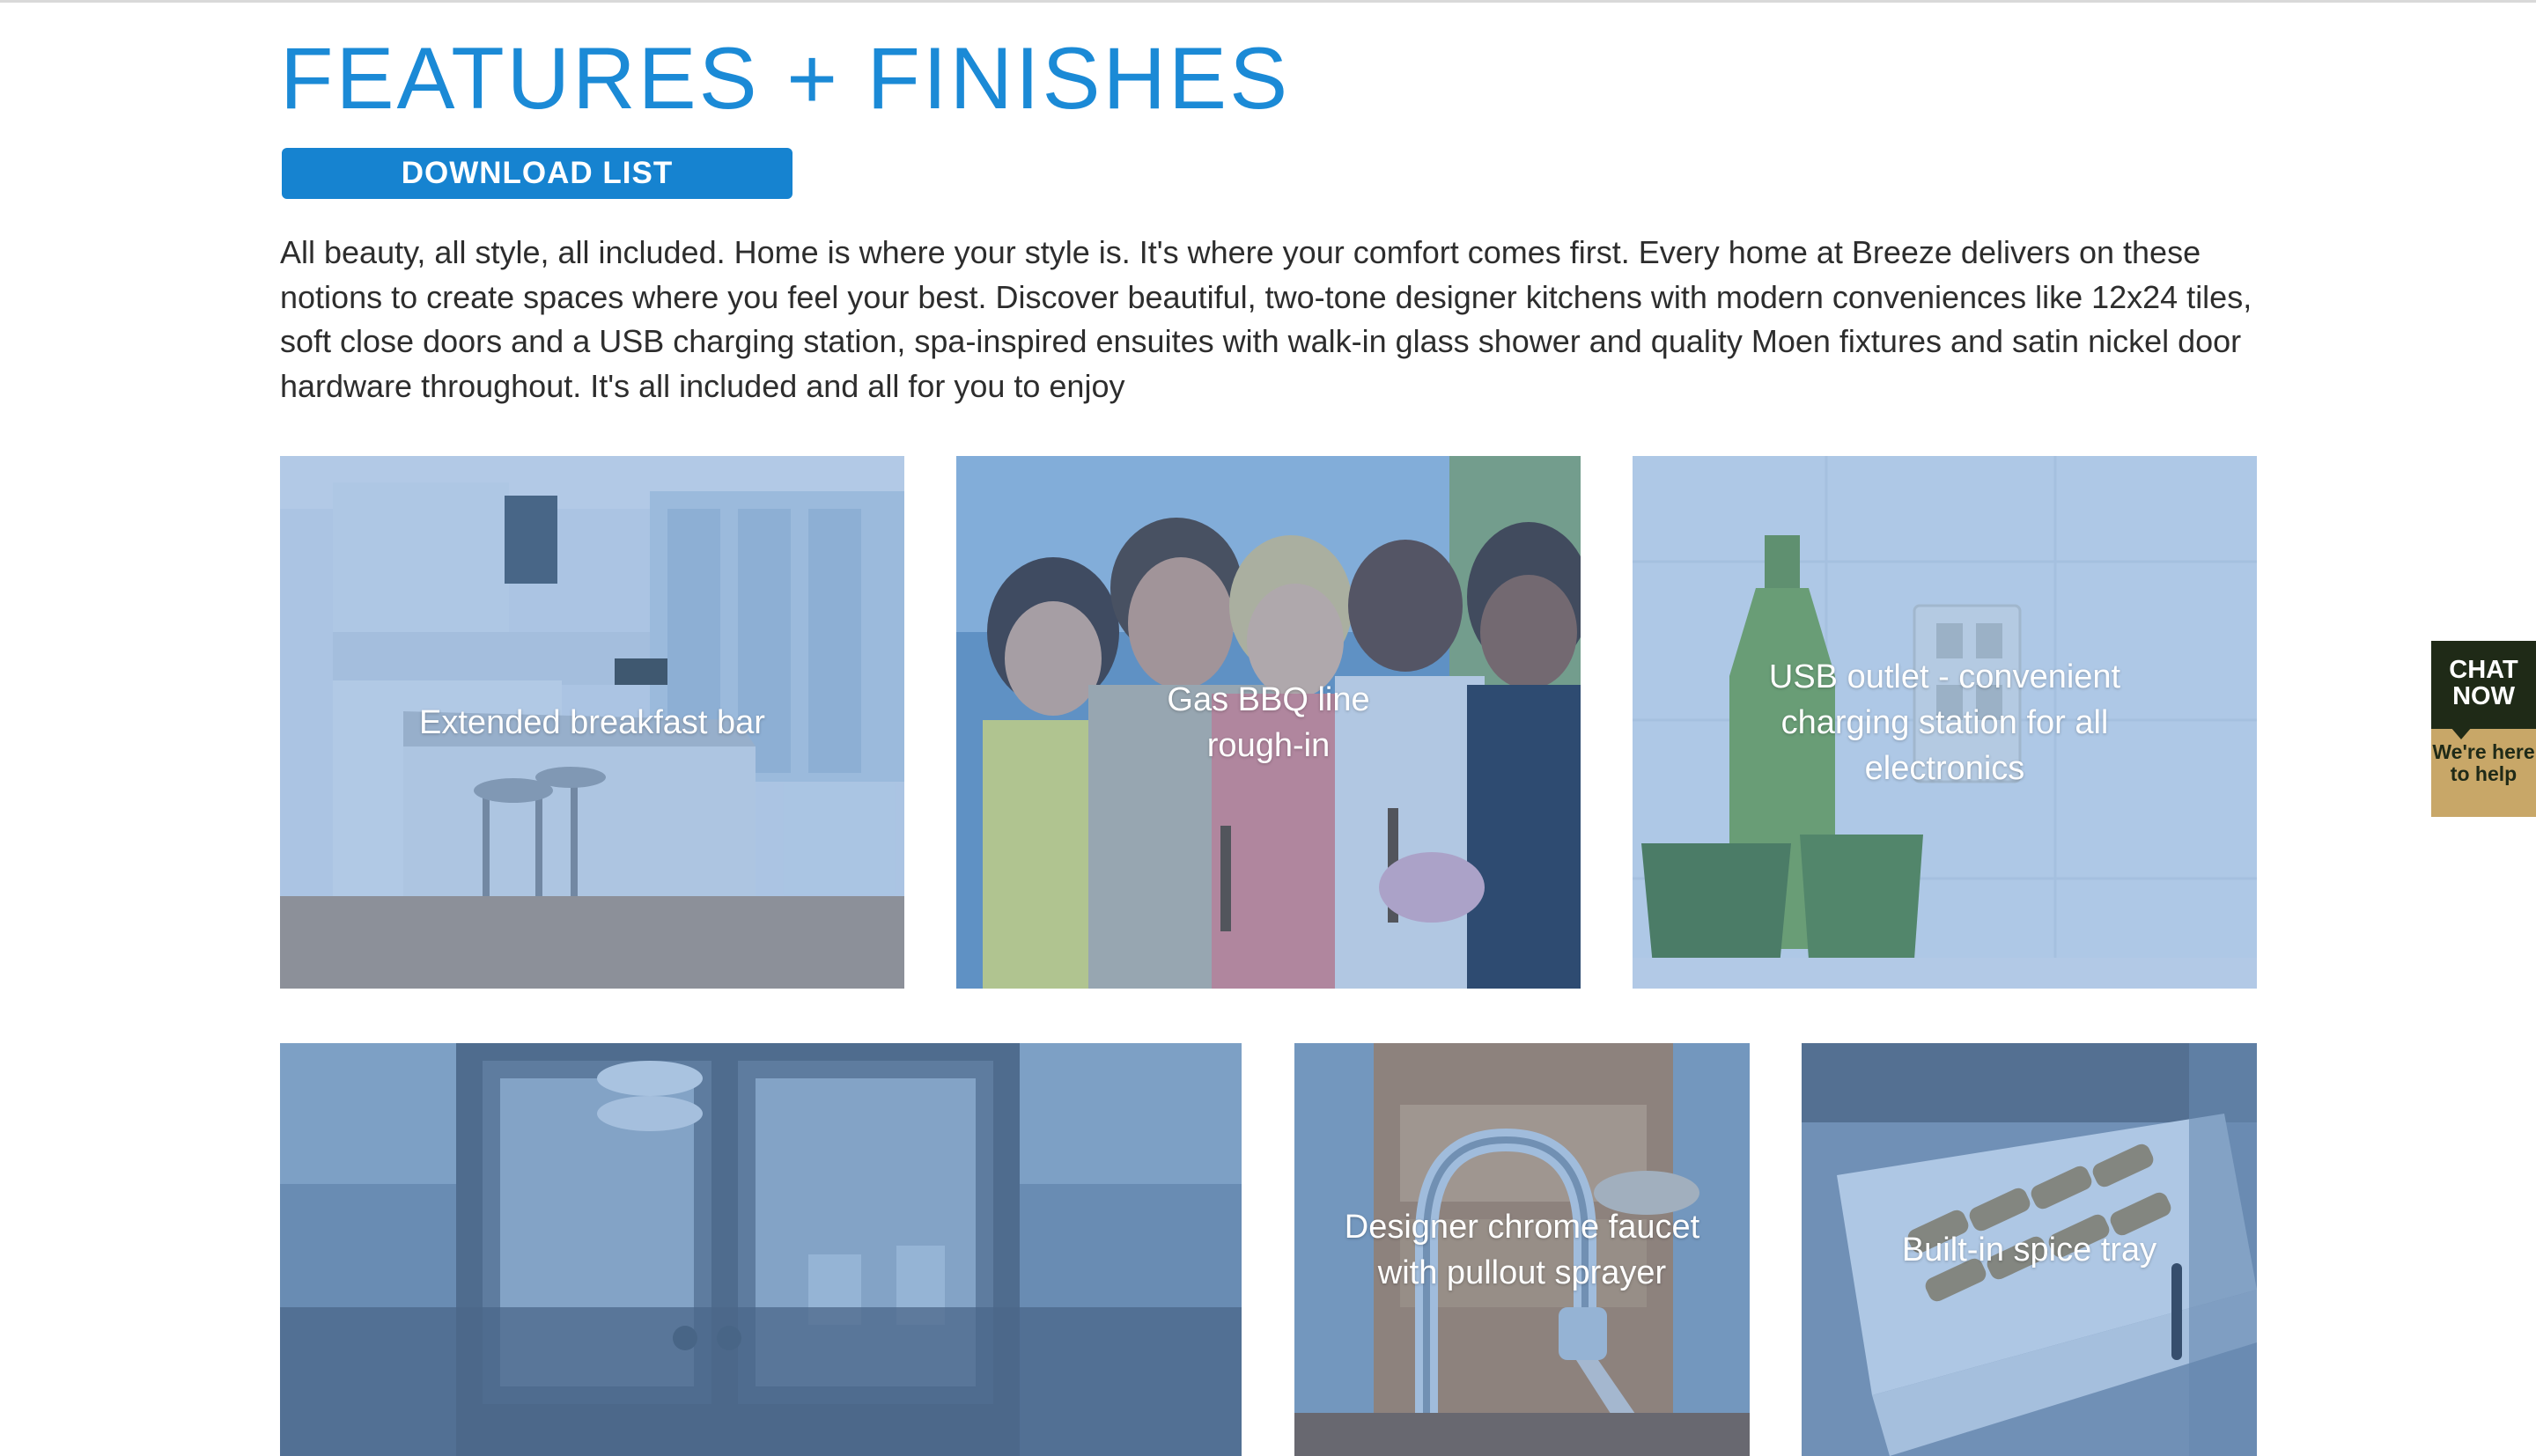 Image resolution: width=2536 pixels, height=1456 pixels. What do you see at coordinates (785, 78) in the screenshot?
I see `page-title: FEATURES + FINISHES` at bounding box center [785, 78].